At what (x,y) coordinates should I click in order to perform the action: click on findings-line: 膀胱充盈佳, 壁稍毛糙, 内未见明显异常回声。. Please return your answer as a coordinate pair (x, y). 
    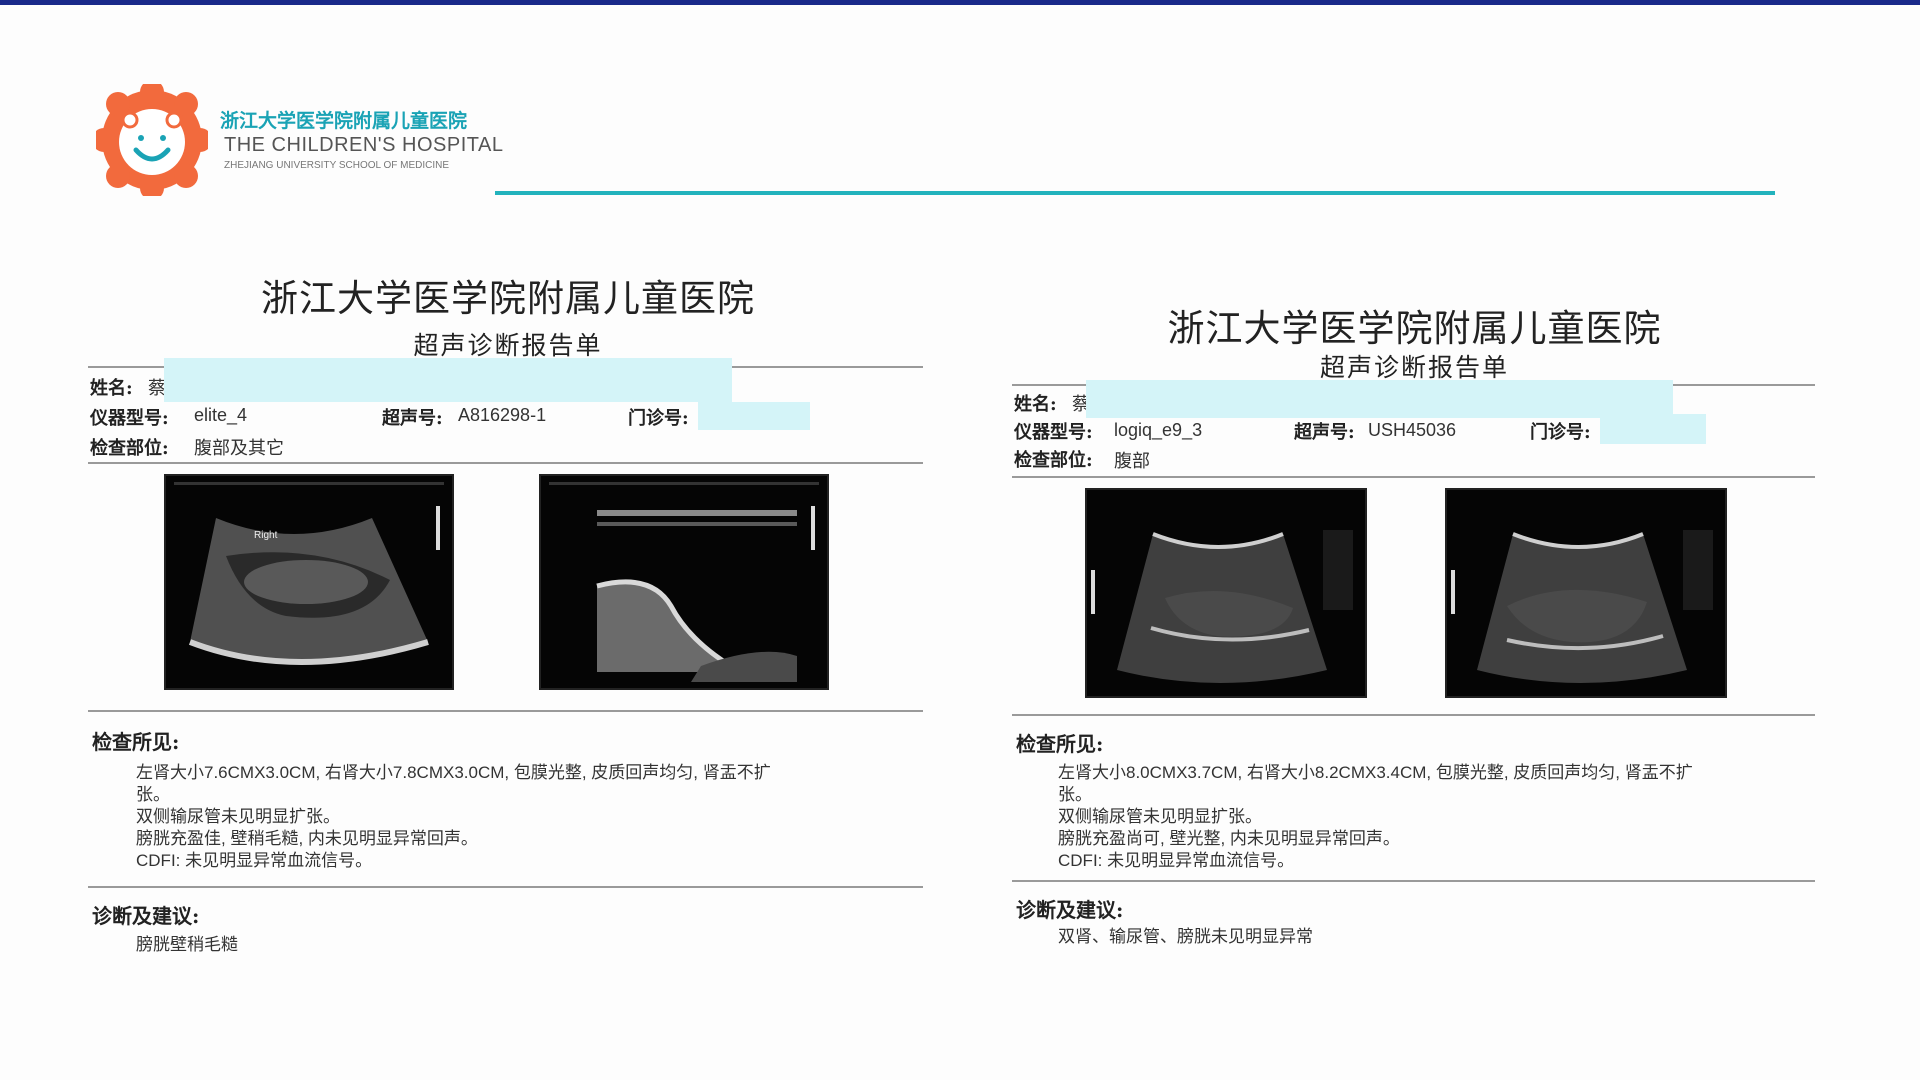
    Looking at the image, I should click on (307, 838).